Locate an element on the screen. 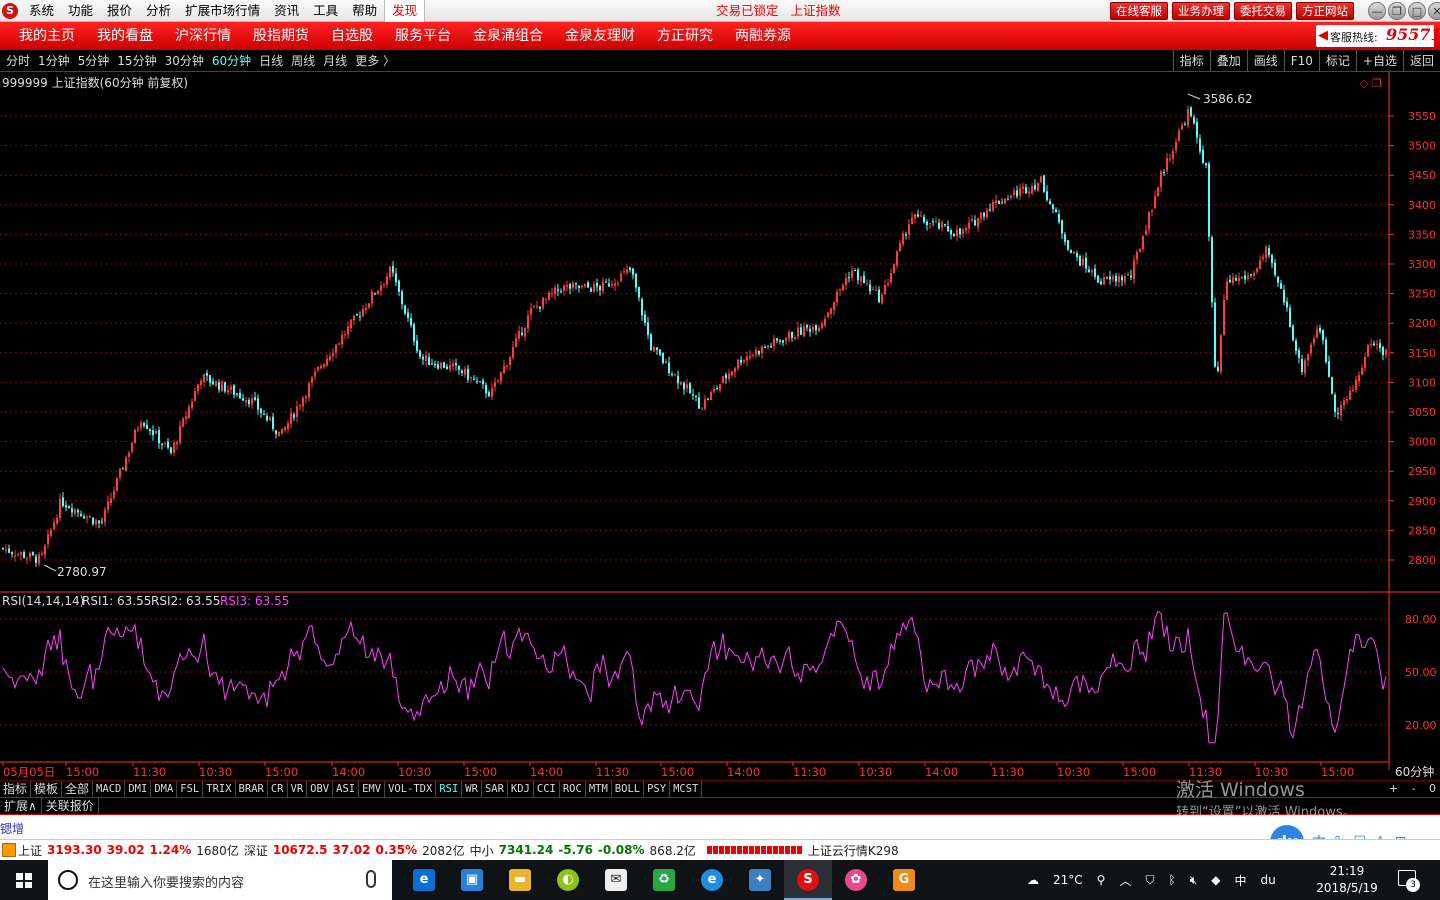 Image resolution: width=1440 pixels, height=900 pixels. taskbar-app-store: ▣ is located at coordinates (472, 880).